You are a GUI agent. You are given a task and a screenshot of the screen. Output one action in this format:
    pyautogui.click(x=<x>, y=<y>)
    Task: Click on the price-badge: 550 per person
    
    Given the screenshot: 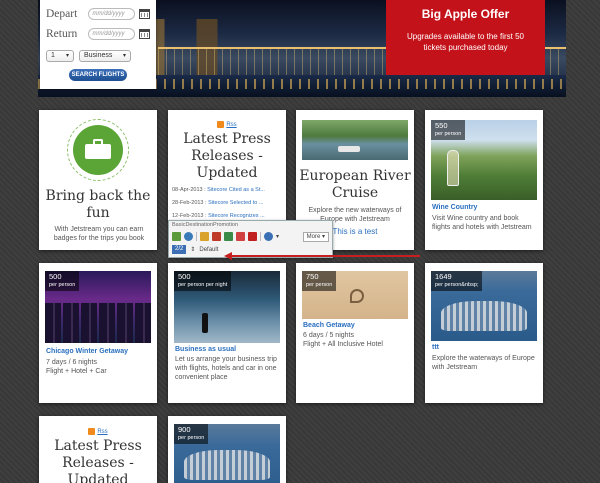 What is the action you would take?
    pyautogui.click(x=448, y=130)
    